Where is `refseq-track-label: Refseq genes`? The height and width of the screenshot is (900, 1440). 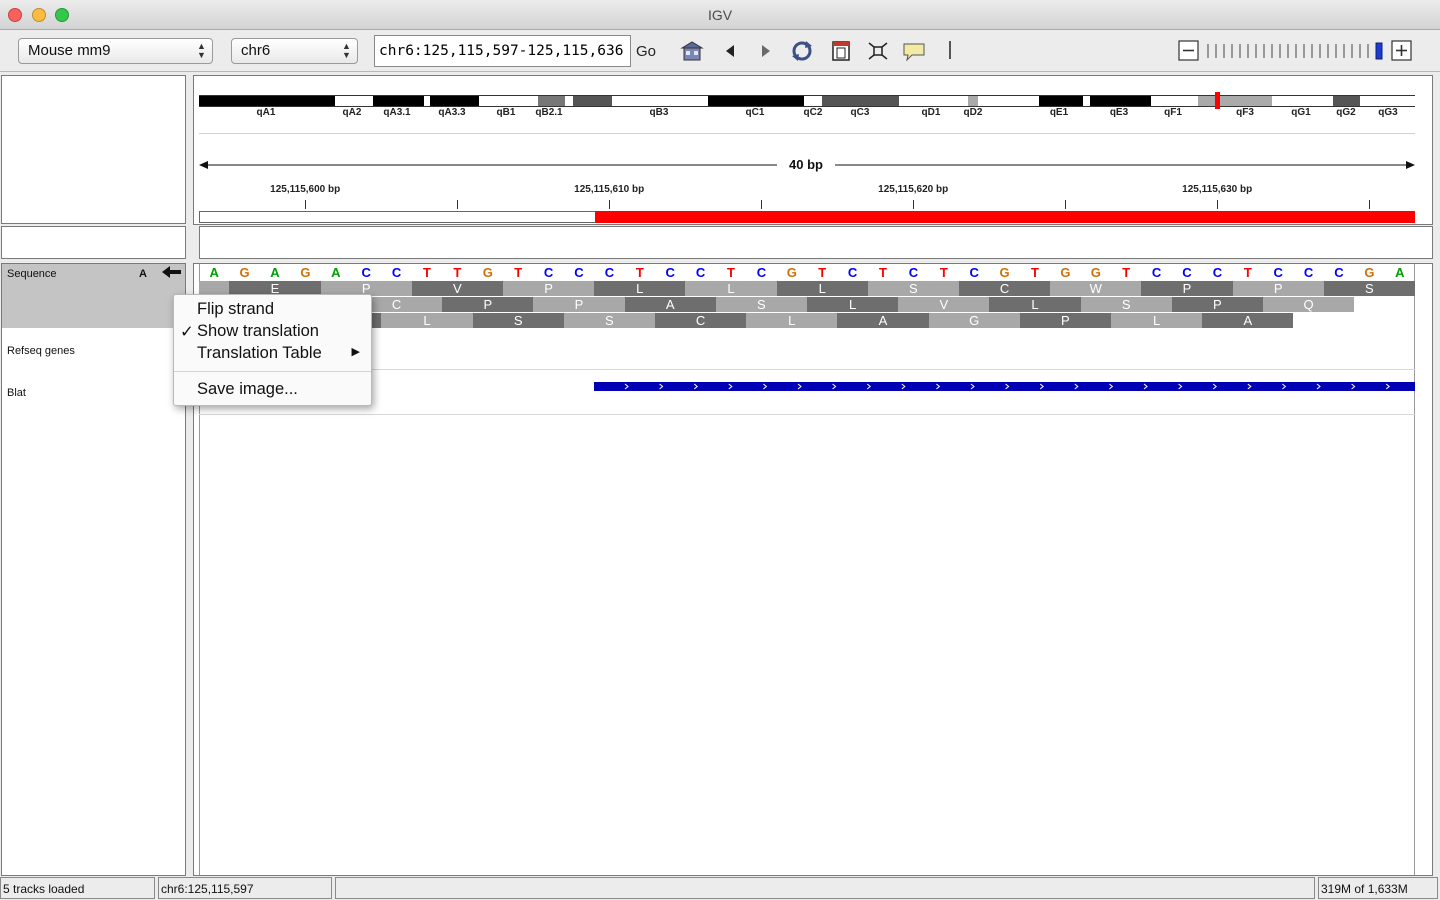 refseq-track-label: Refseq genes is located at coordinates (41, 351).